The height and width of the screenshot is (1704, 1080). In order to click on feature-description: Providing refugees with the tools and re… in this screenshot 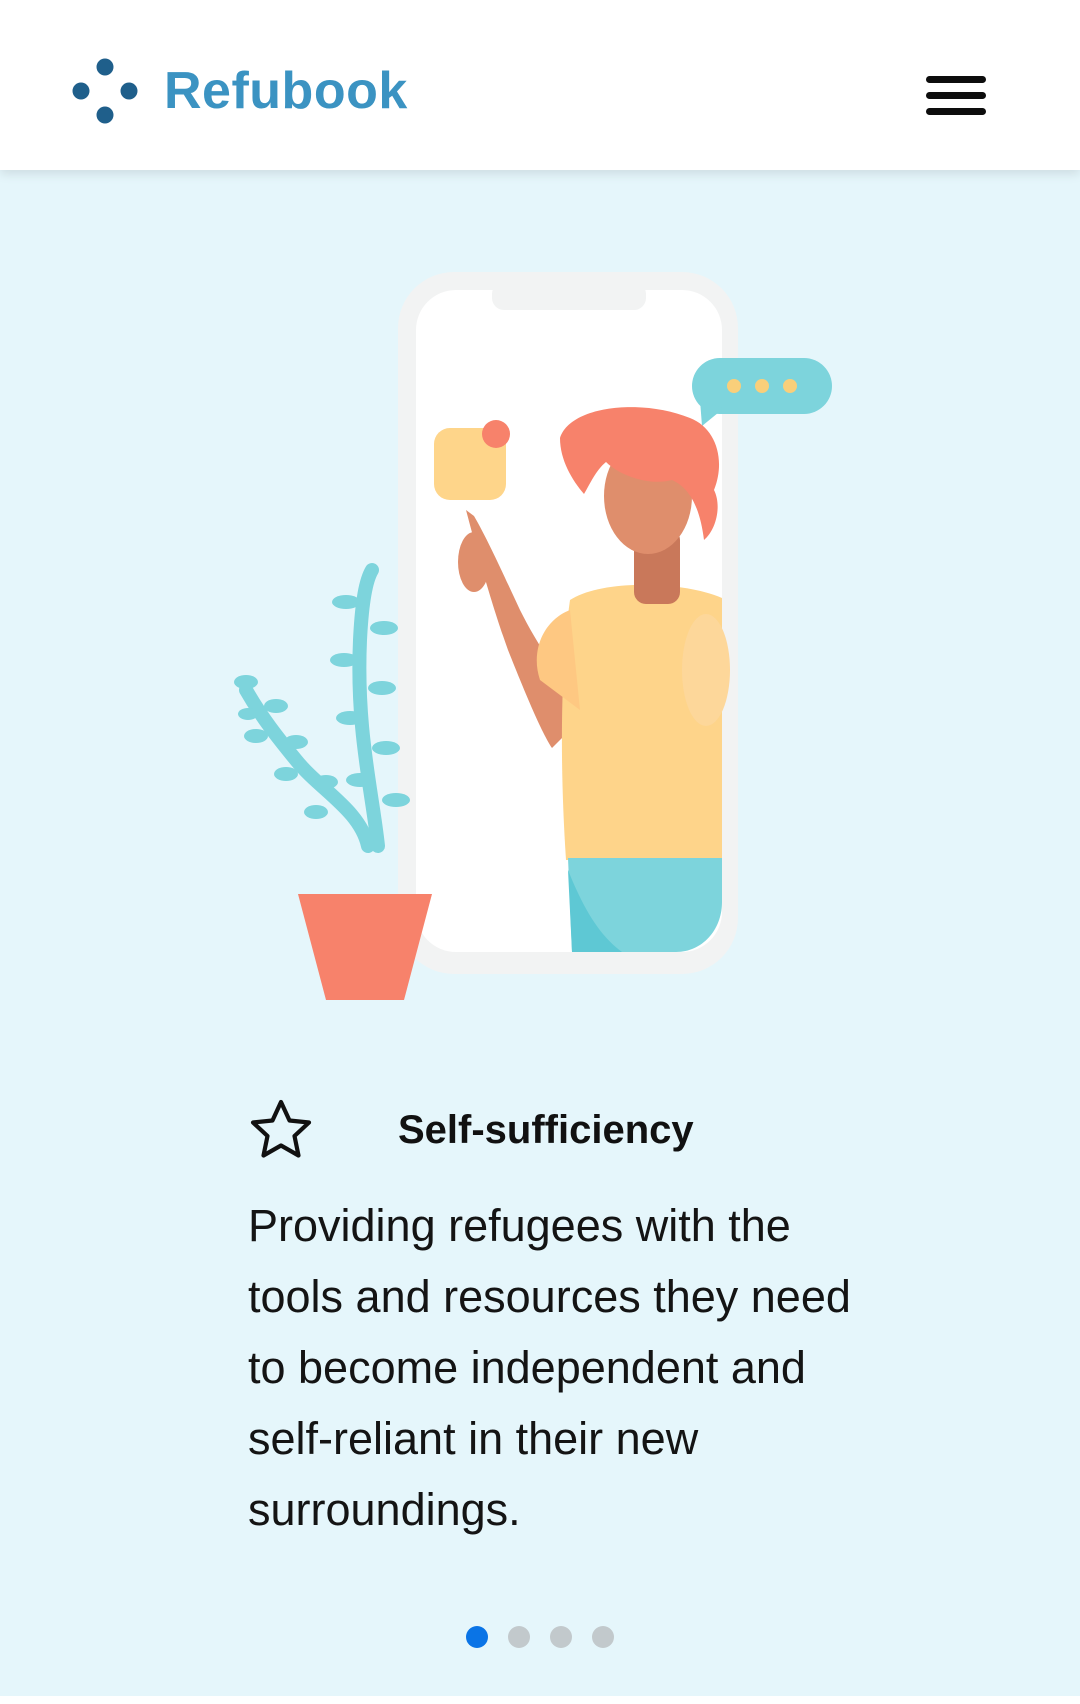, I will do `click(549, 1367)`.